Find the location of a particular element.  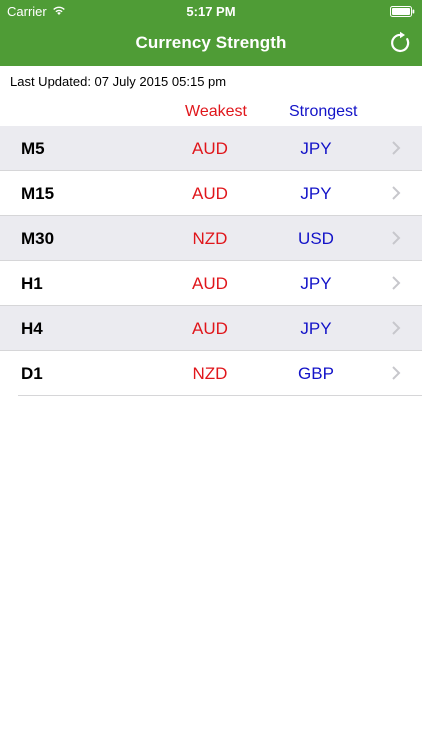

column-header-weakest: Weakest is located at coordinates (216, 111).